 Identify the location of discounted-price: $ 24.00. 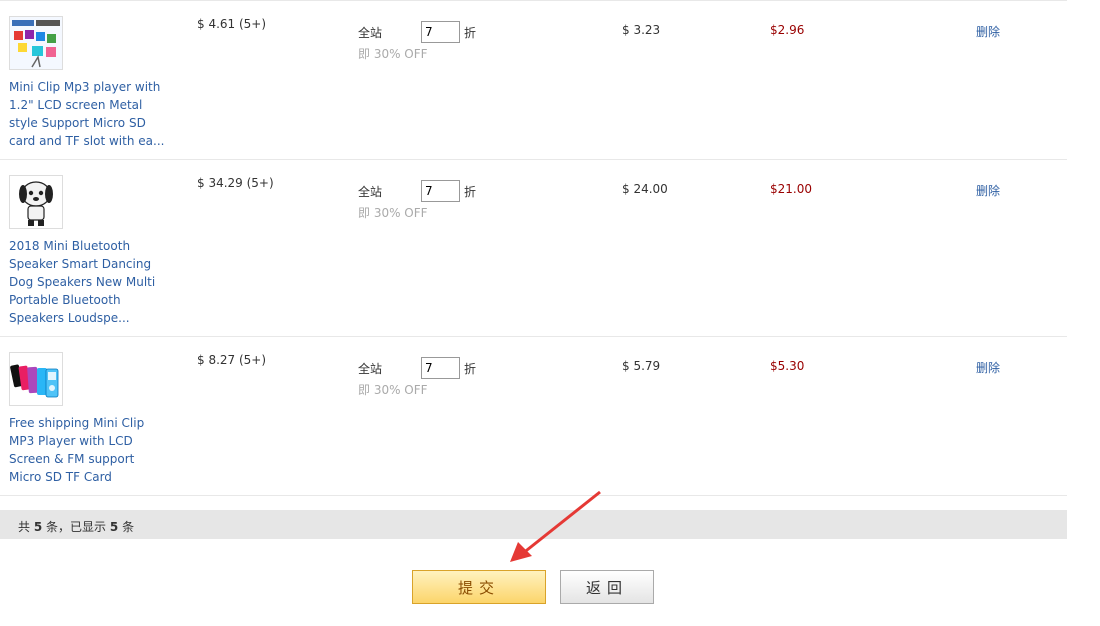
(645, 189).